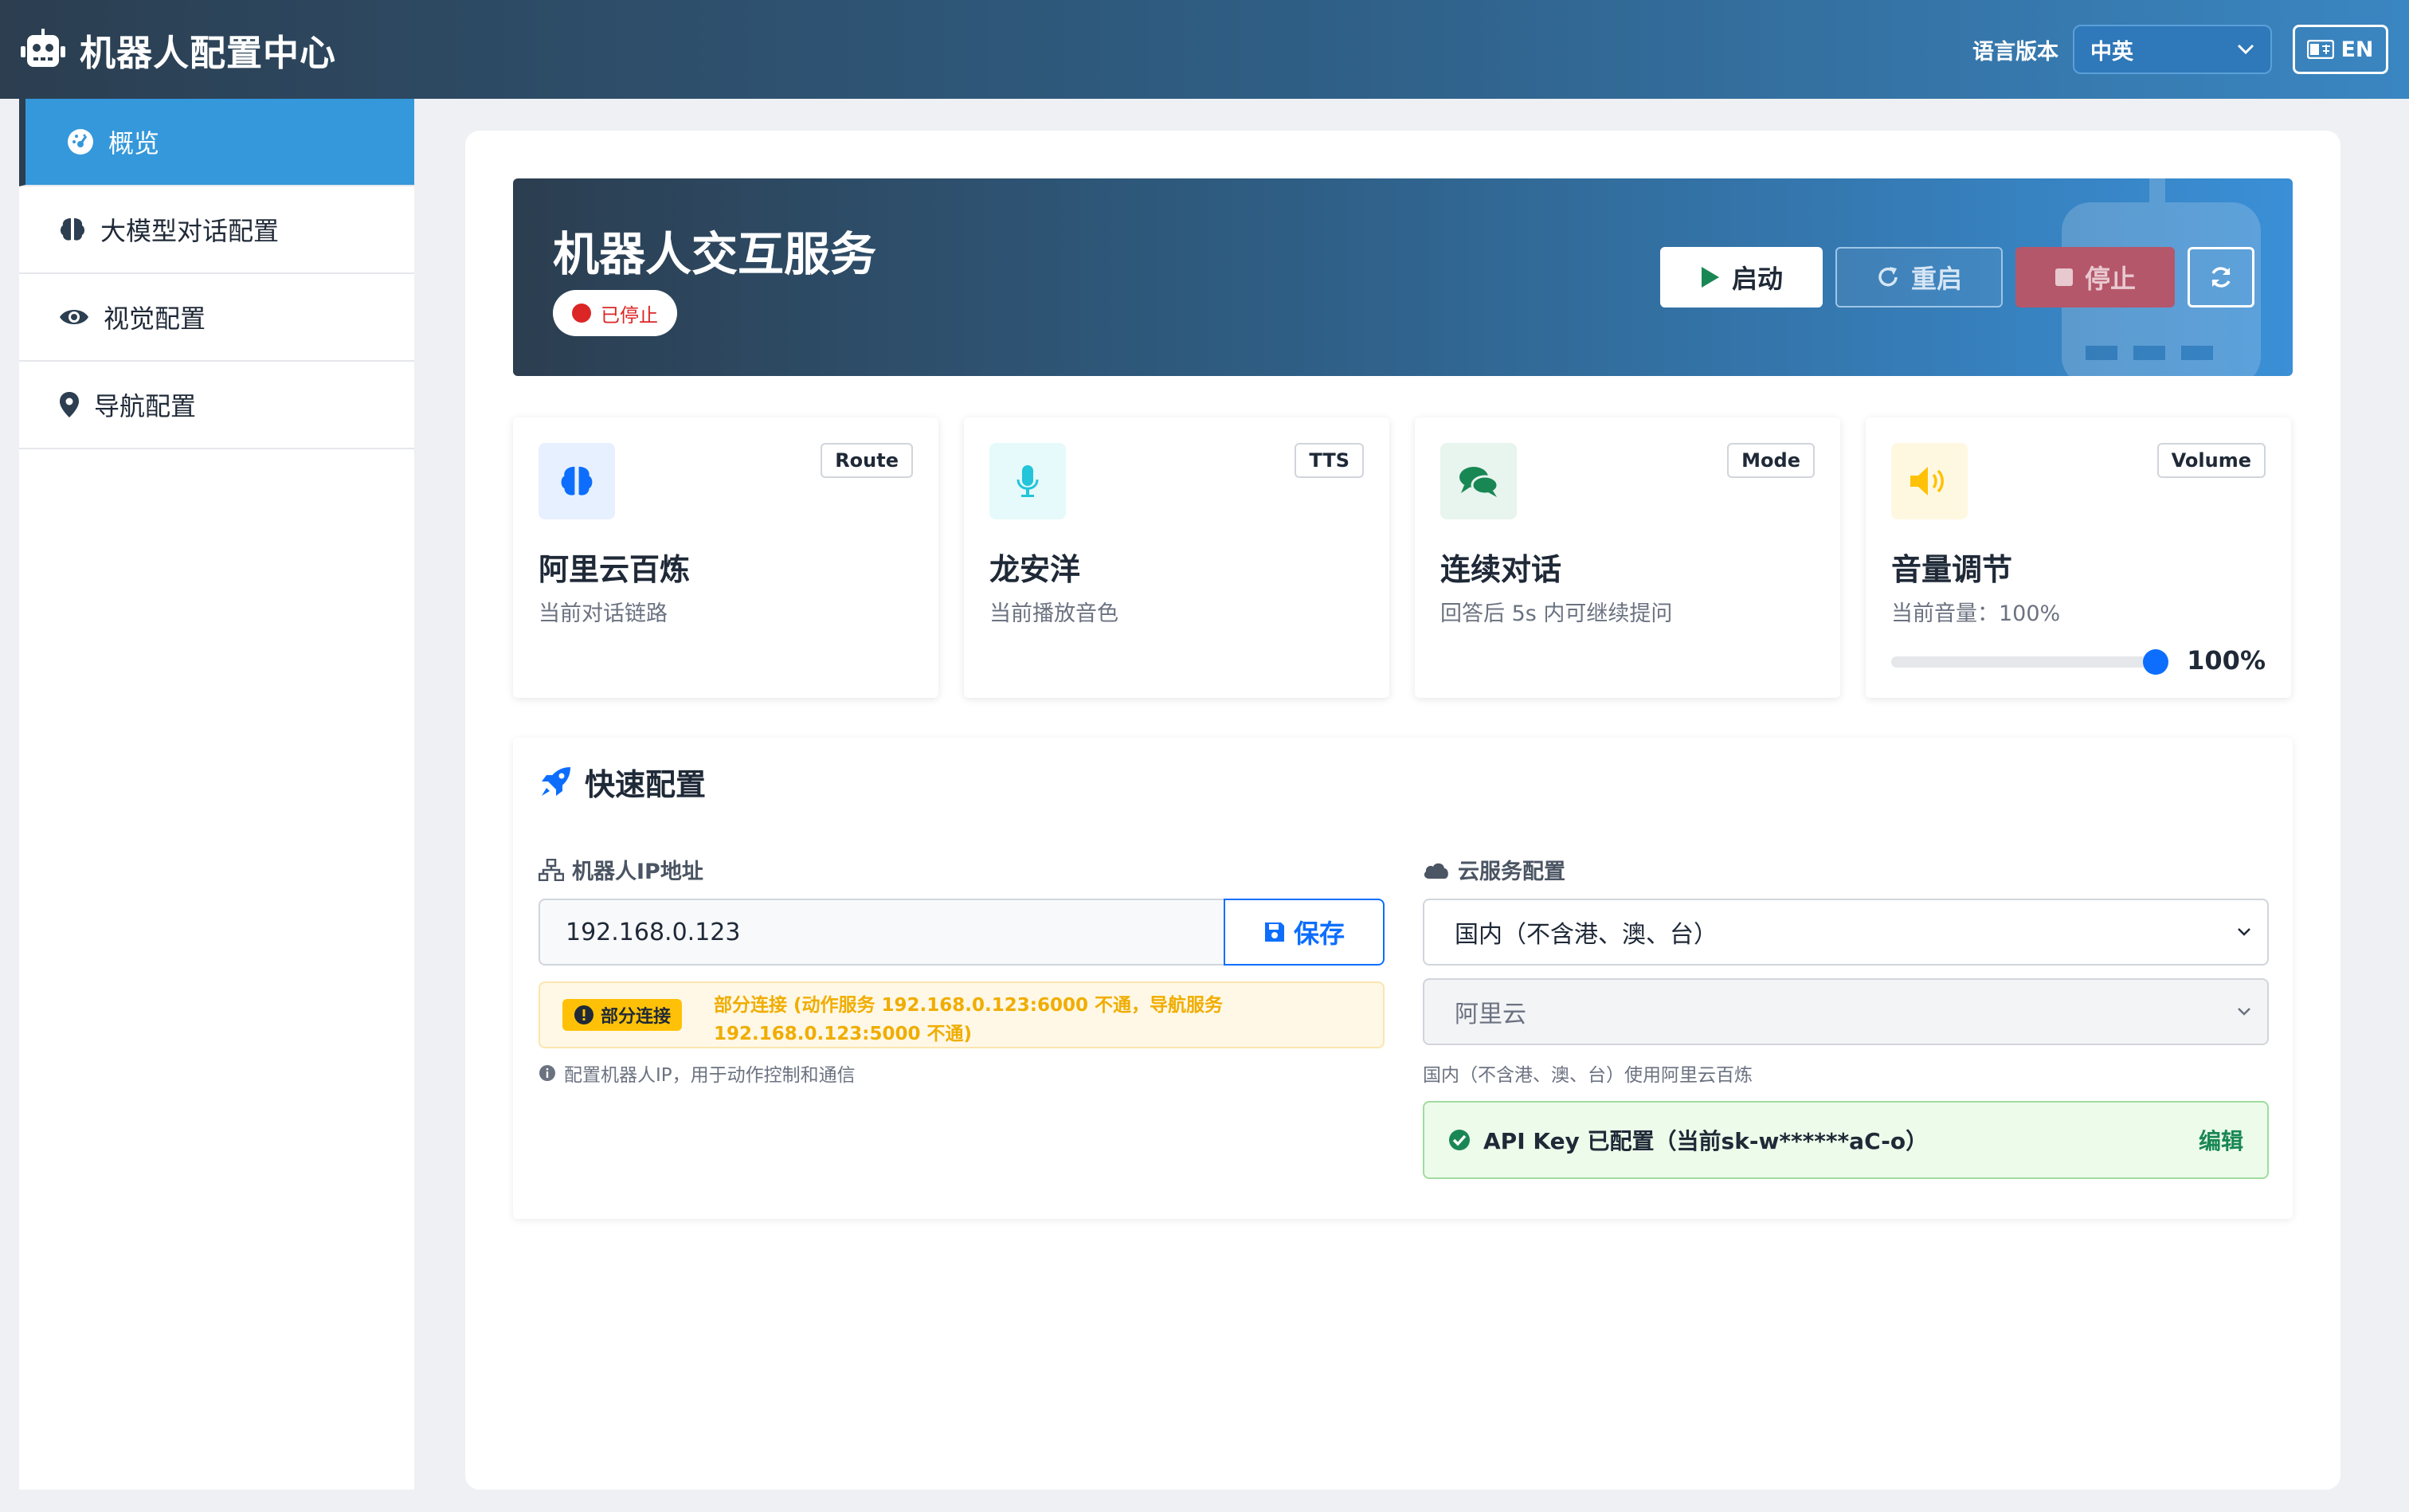 The image size is (2409, 1512). What do you see at coordinates (581, 314) in the screenshot?
I see `status-dot-icon` at bounding box center [581, 314].